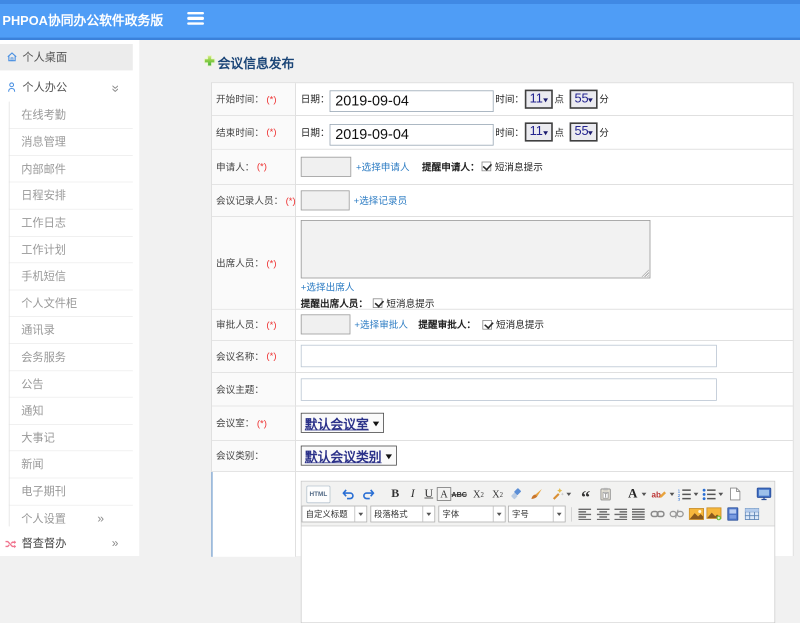 This screenshot has height=623, width=800. I want to click on svg-text: ab, so click(657, 494).